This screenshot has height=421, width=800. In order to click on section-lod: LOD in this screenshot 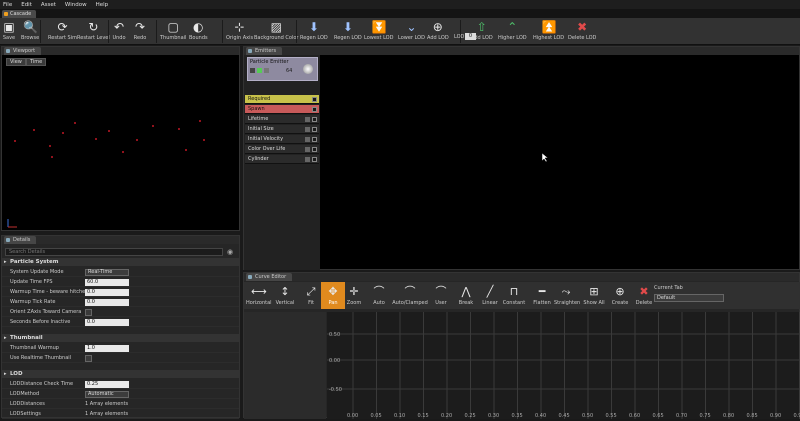, I will do `click(120, 374)`.